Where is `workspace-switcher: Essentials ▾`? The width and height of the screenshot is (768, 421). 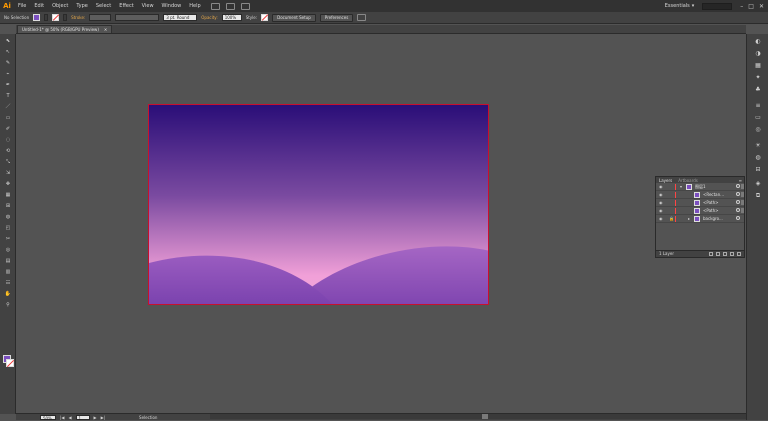
workspace-switcher: Essentials ▾ is located at coordinates (680, 6).